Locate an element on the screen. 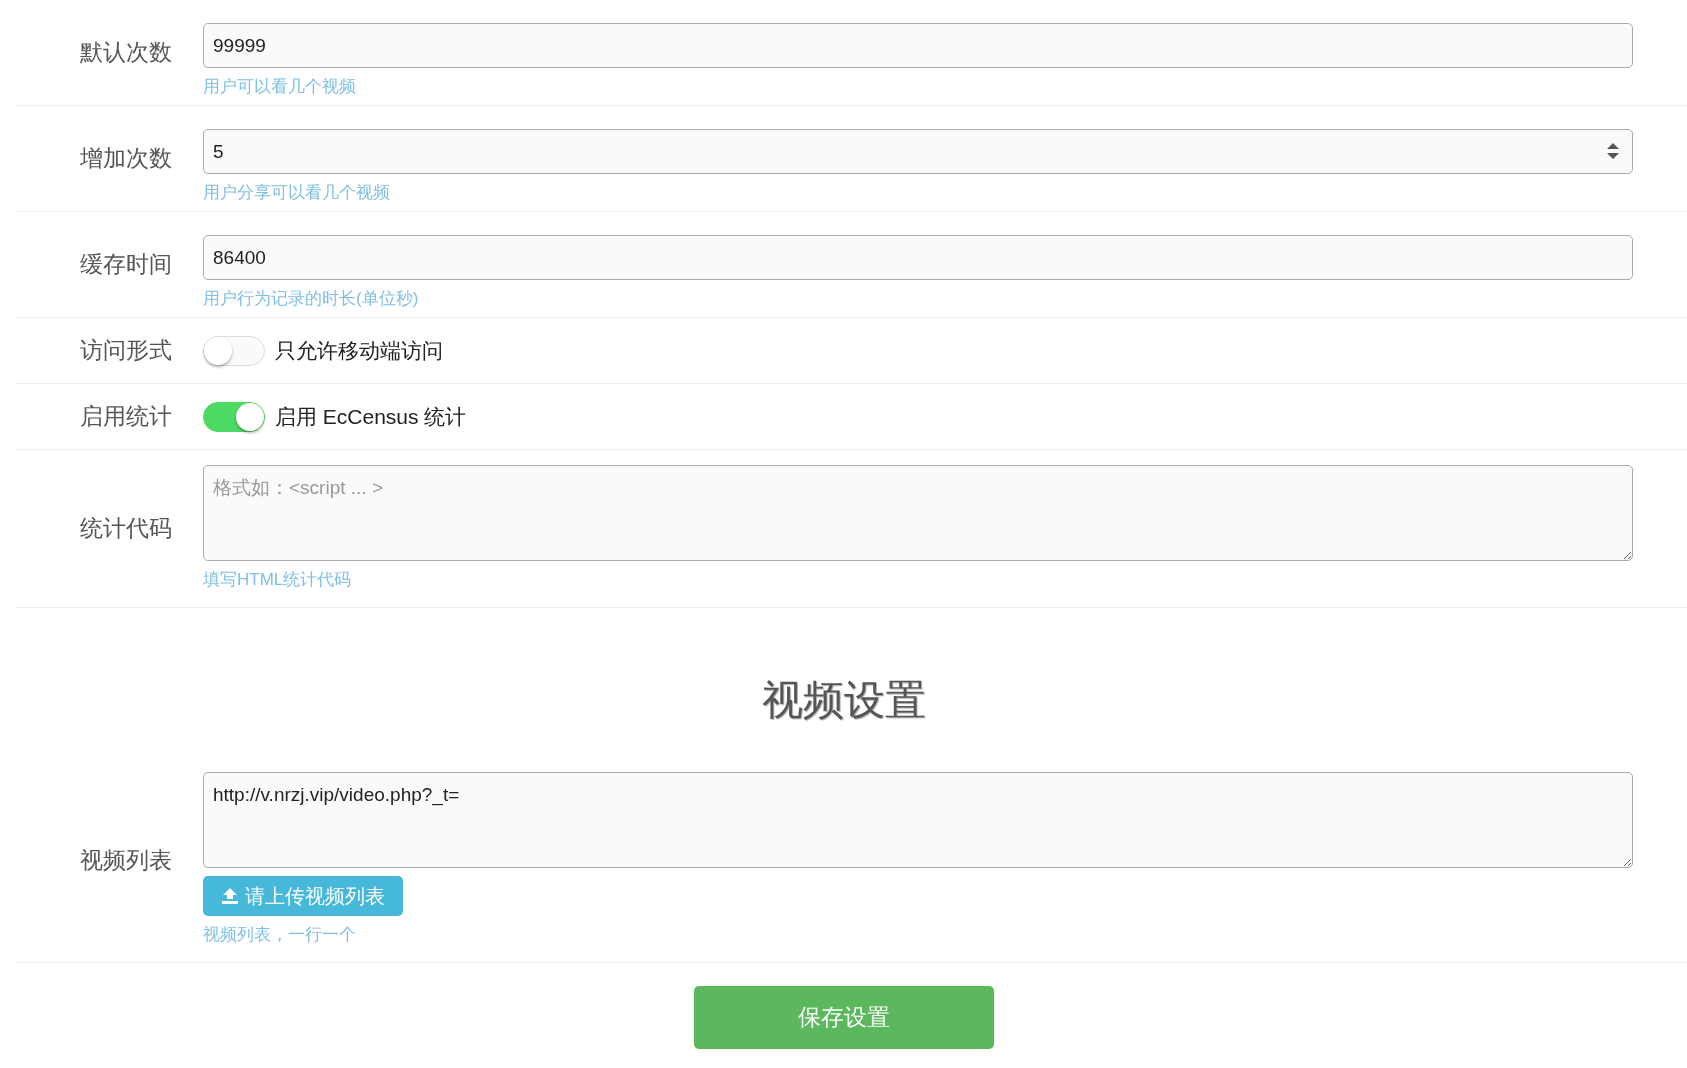 Image resolution: width=1687 pixels, height=1068 pixels. field-label: 默认次数 is located at coordinates (125, 53).